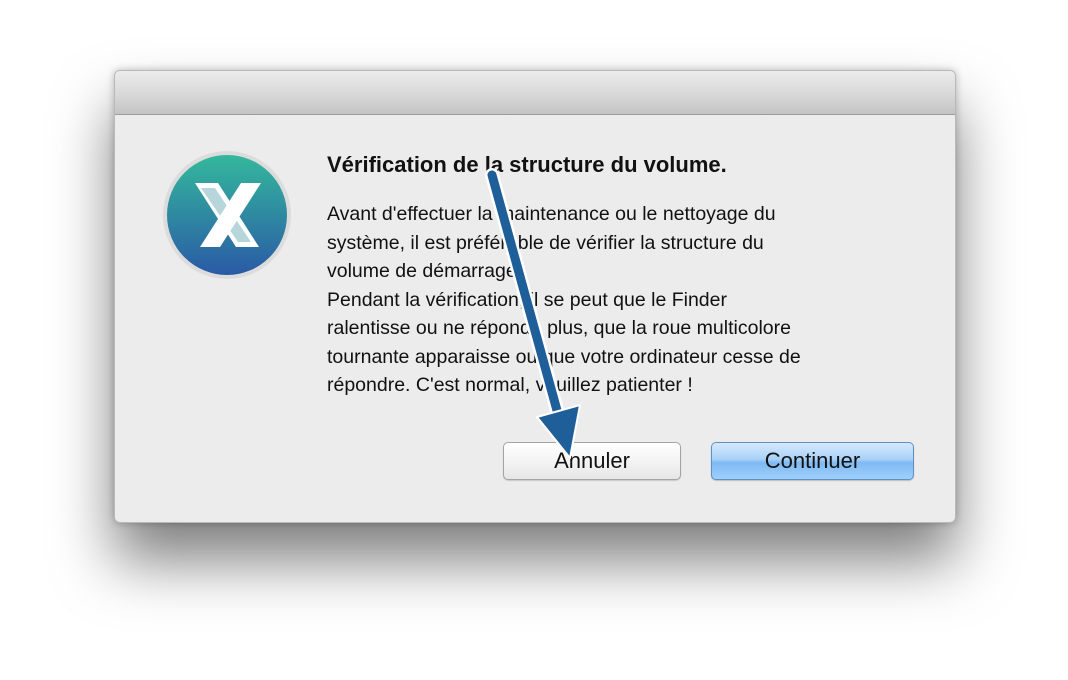 Image resolution: width=1068 pixels, height=680 pixels. I want to click on onyx-x-logo-icon, so click(227, 215).